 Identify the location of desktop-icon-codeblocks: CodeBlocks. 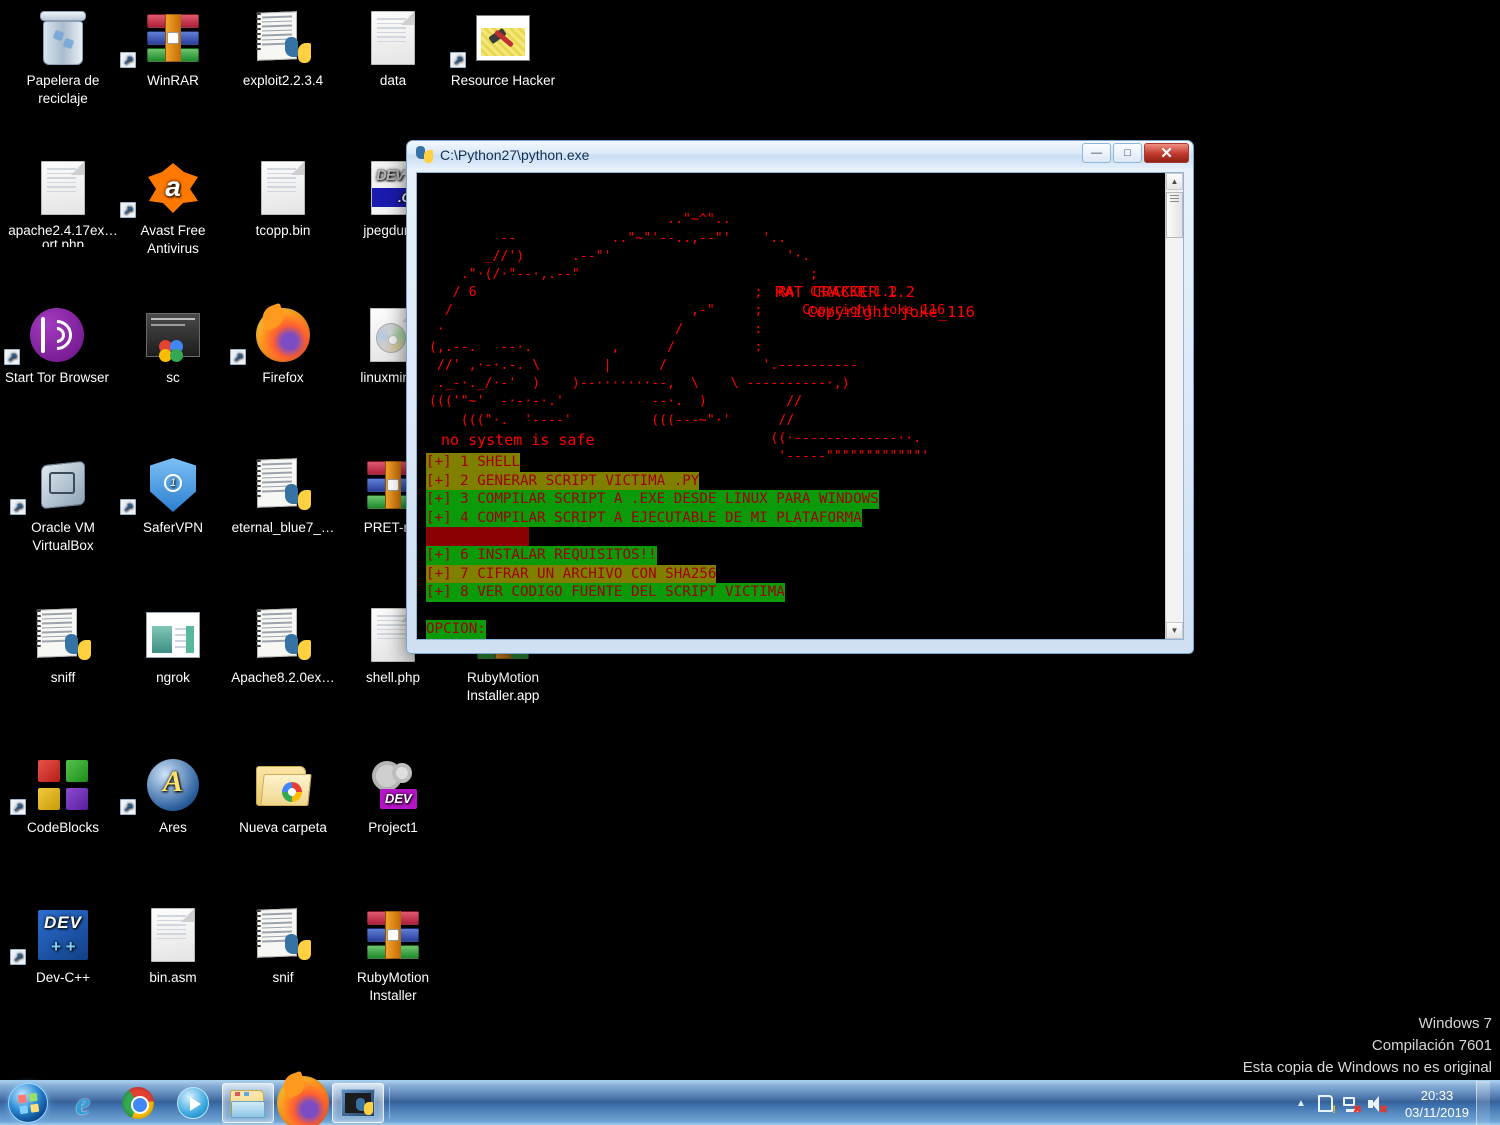
(63, 796).